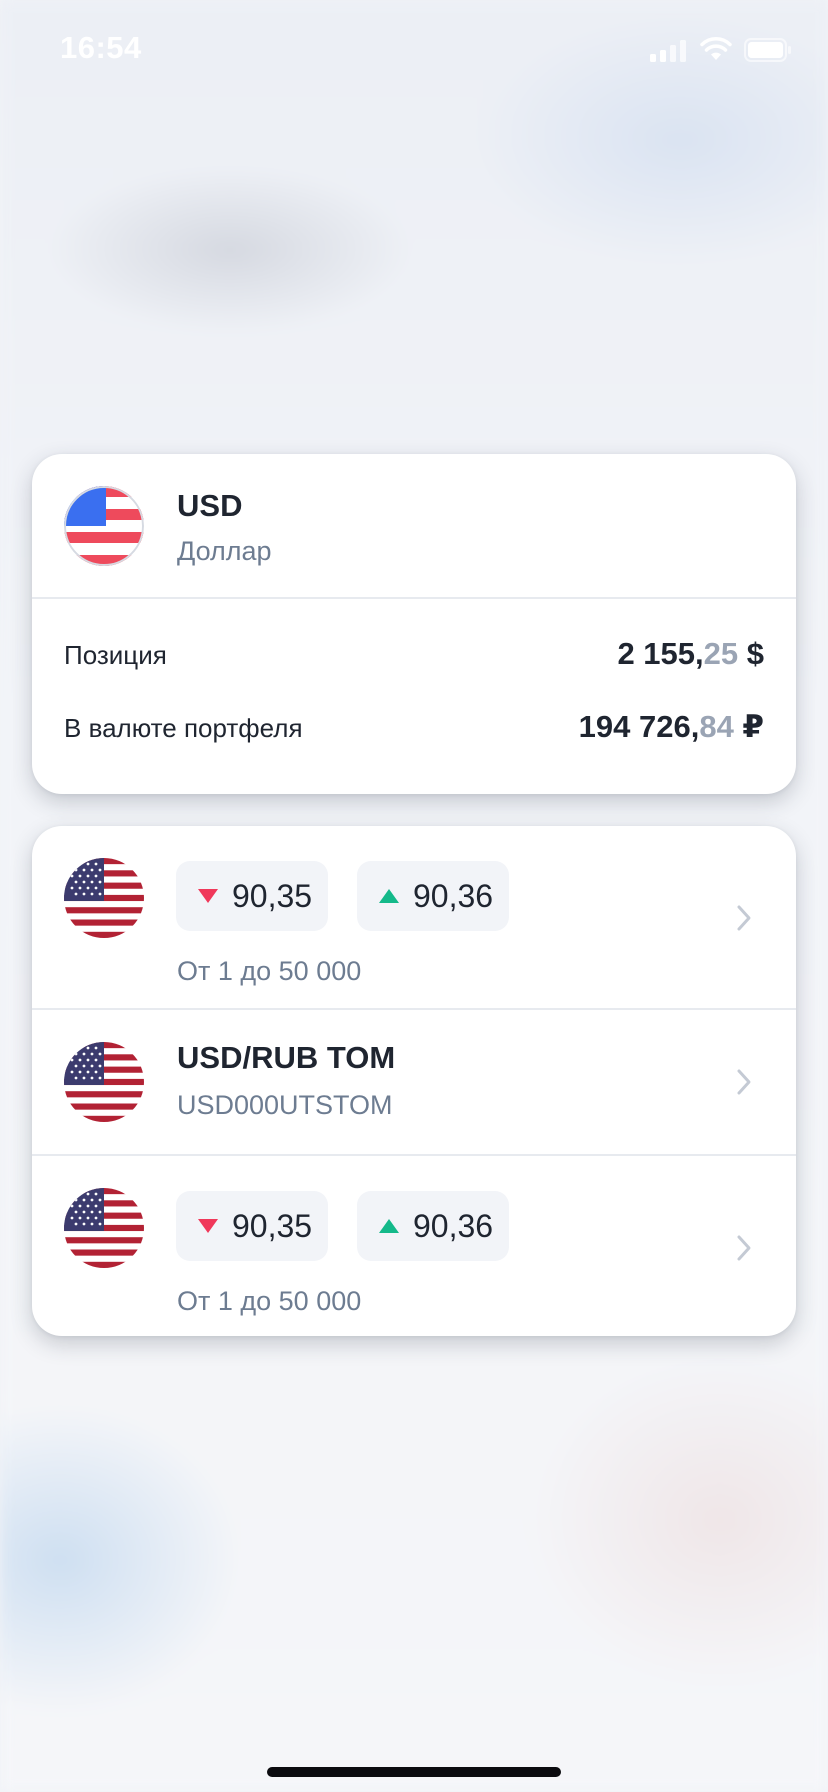 The image size is (828, 1792). I want to click on home-indicator, so click(414, 1772).